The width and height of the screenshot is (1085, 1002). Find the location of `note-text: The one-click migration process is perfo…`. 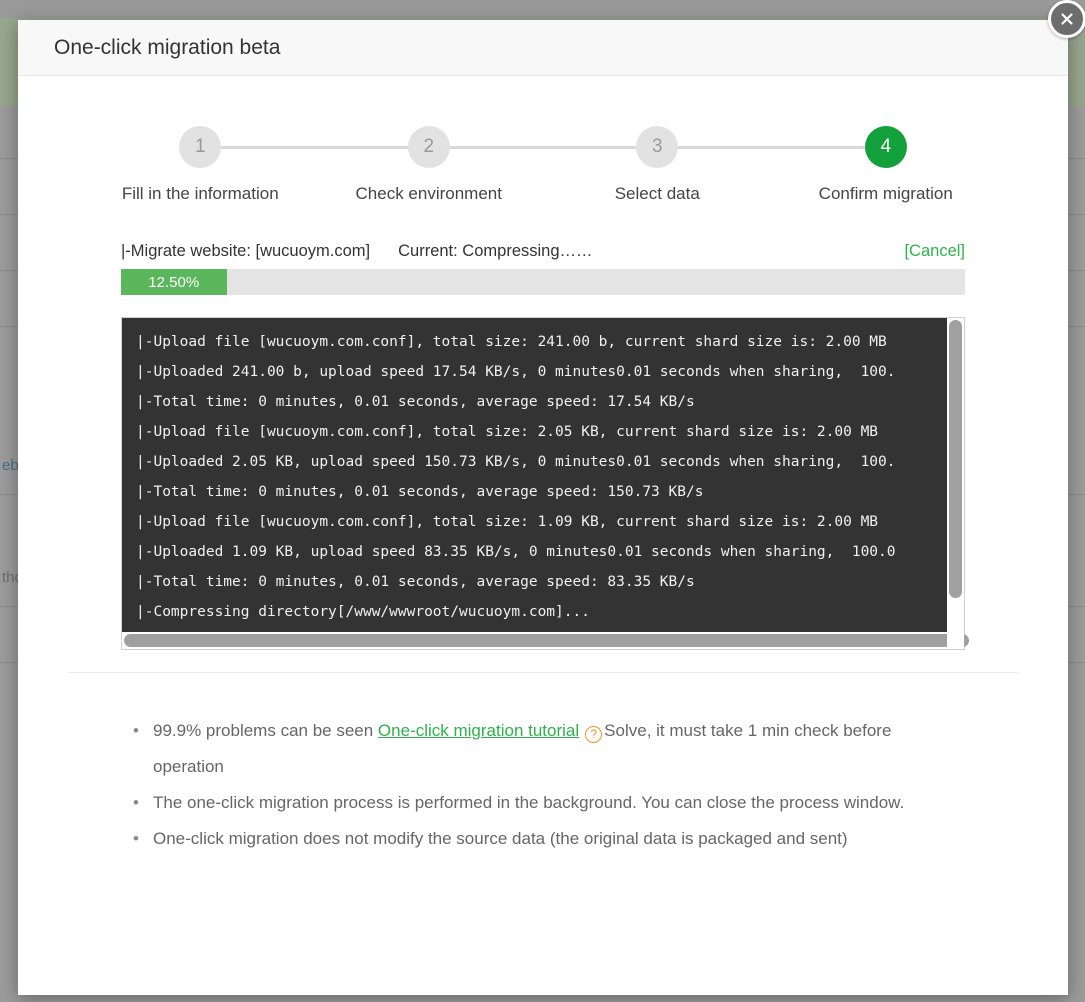

note-text: The one-click migration process is perfo… is located at coordinates (529, 802).